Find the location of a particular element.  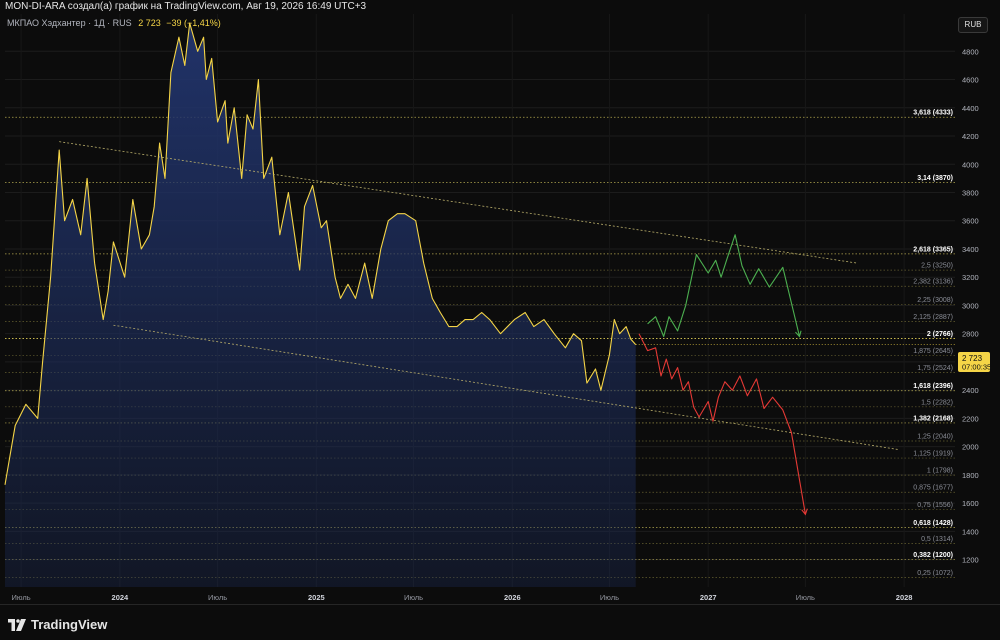

fib-level-label: 2,5 (3250) is located at coordinates (937, 266).